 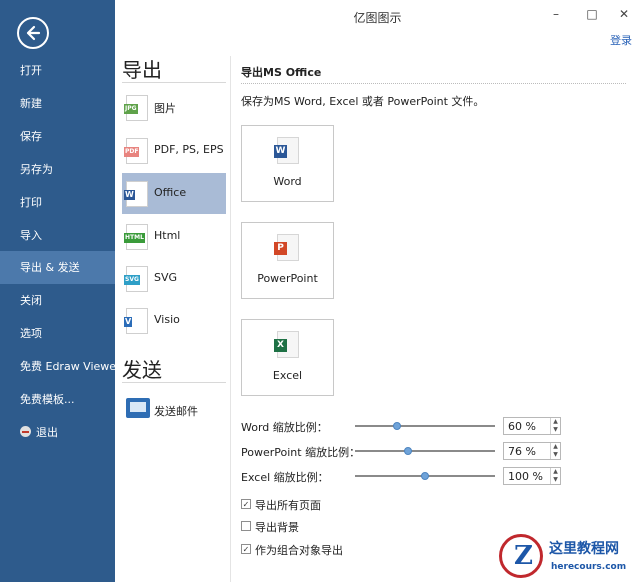 What do you see at coordinates (128, 322) in the screenshot?
I see `visio-tag: V` at bounding box center [128, 322].